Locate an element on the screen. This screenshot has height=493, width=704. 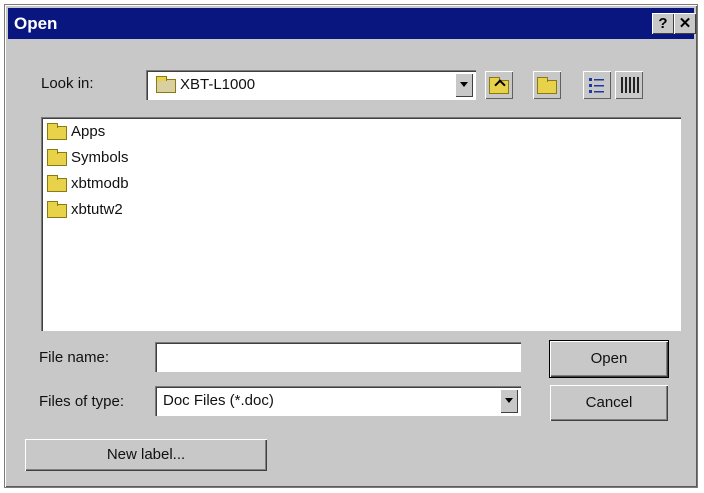
details-view-icon is located at coordinates (630, 85).